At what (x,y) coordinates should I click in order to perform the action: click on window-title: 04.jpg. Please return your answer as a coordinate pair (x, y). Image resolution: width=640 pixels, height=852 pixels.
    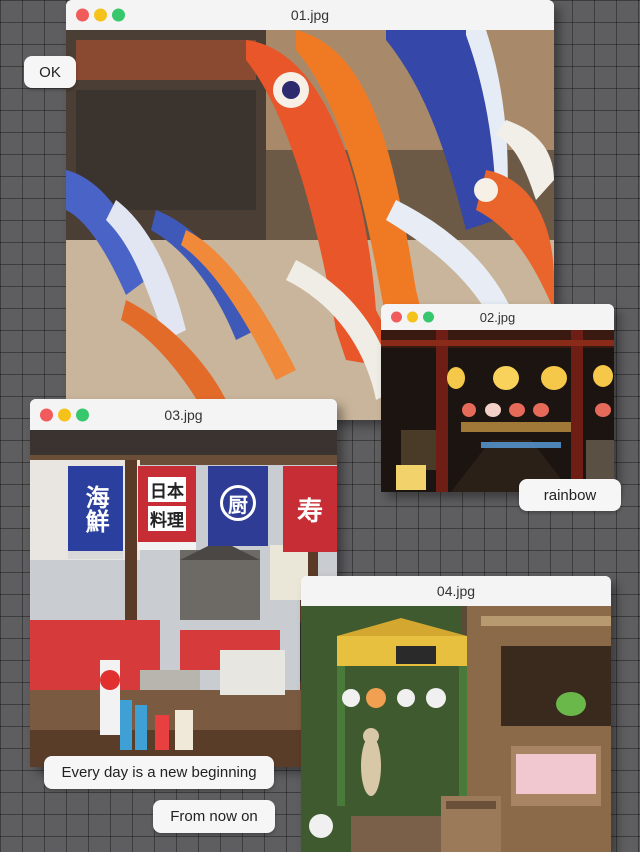
    Looking at the image, I should click on (456, 591).